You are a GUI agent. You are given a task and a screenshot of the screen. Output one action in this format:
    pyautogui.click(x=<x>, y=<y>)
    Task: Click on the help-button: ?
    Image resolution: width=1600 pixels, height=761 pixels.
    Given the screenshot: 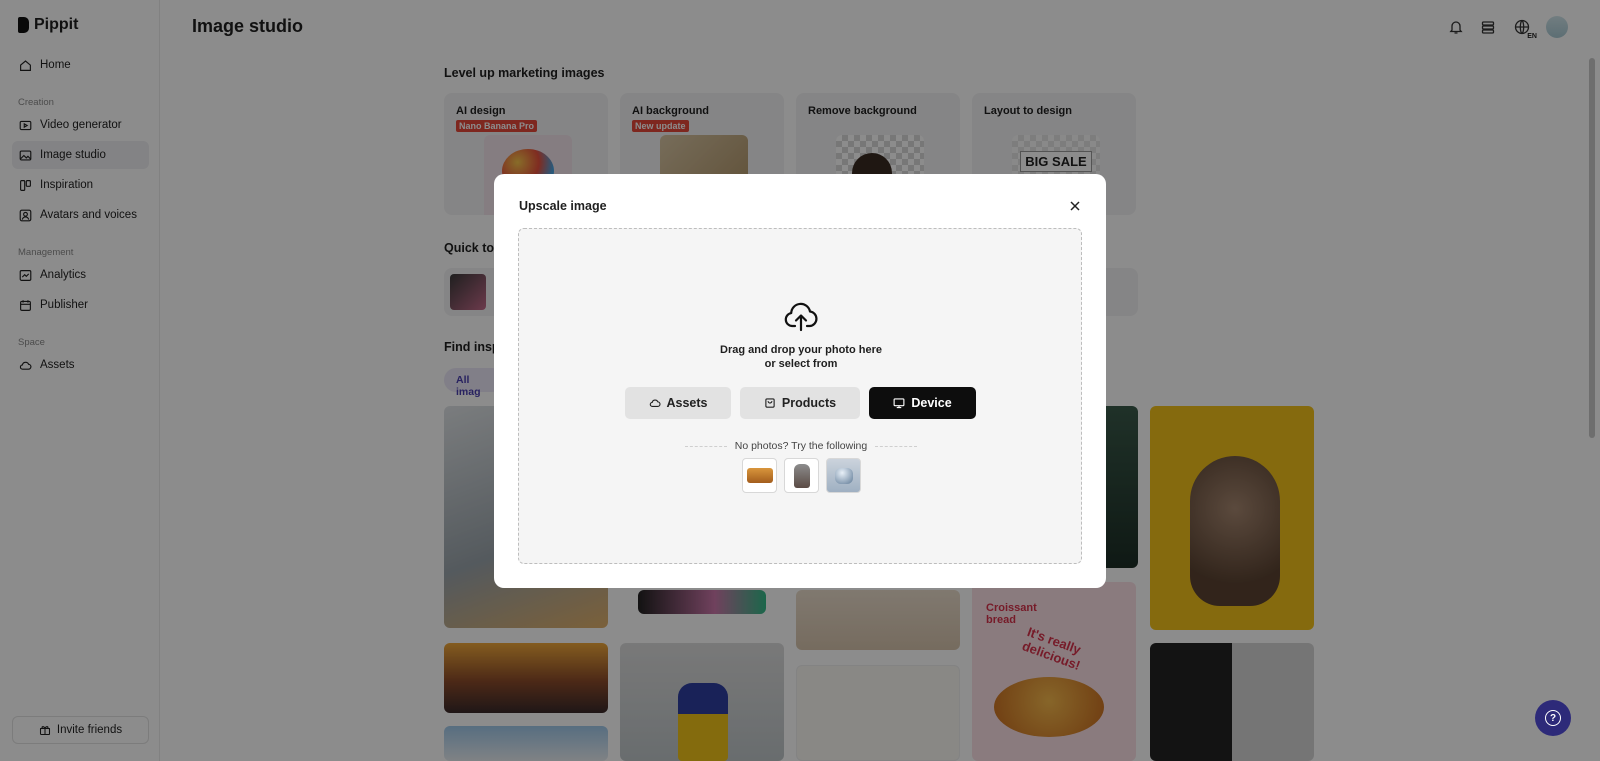 What is the action you would take?
    pyautogui.click(x=1553, y=718)
    